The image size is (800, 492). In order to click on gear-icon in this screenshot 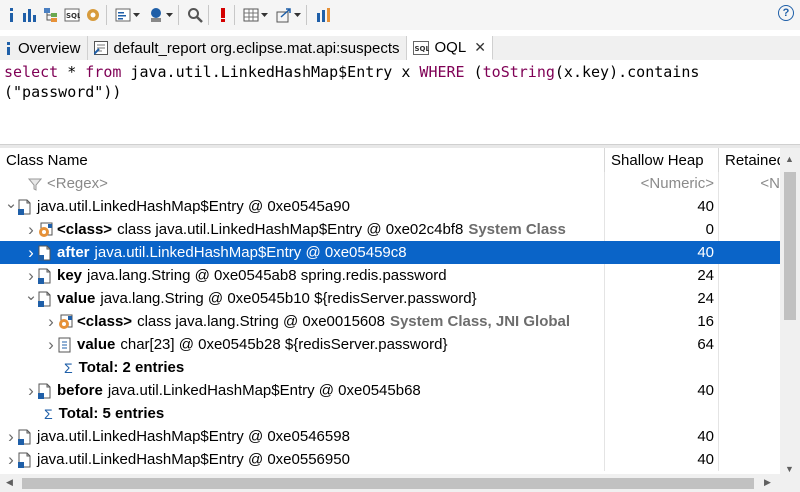, I will do `click(93, 15)`.